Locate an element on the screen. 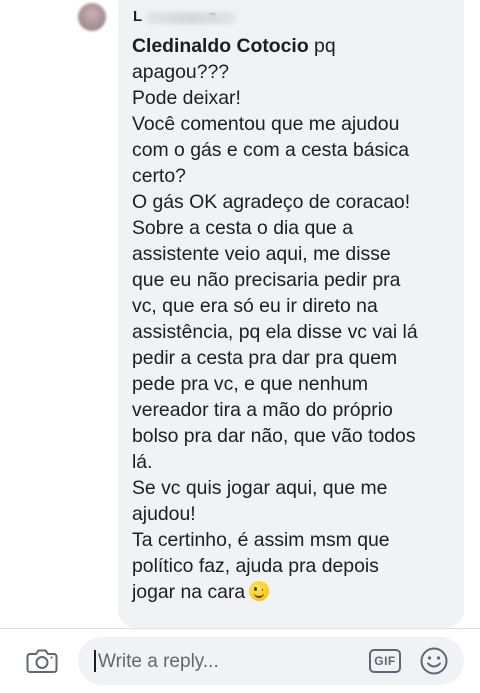  message-line: com o gás e com a cesta básica is located at coordinates (297, 150).